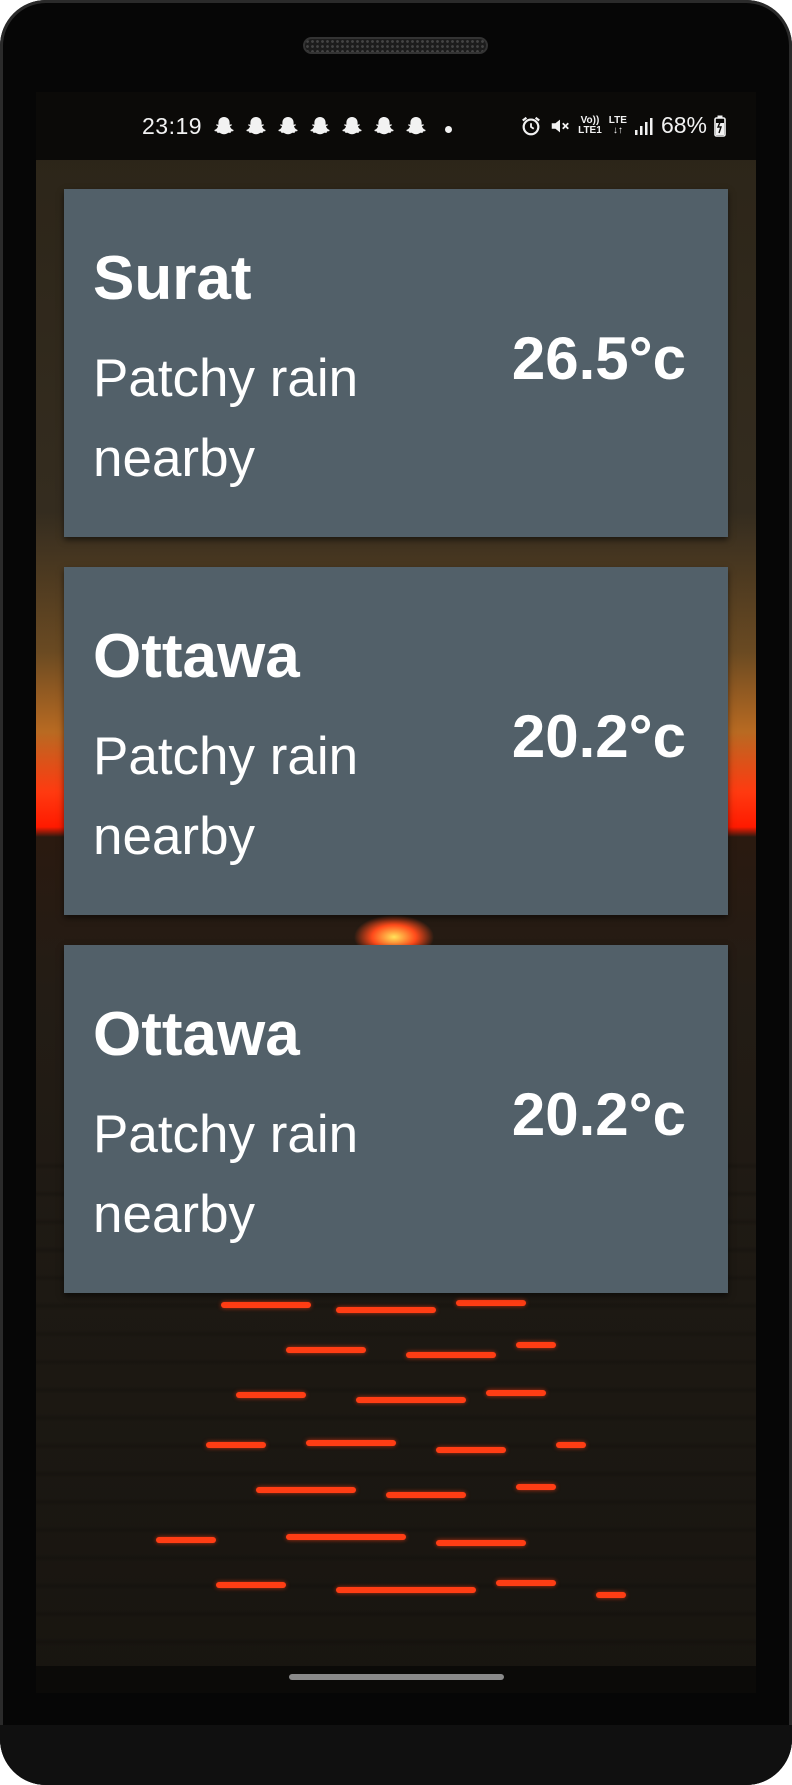  What do you see at coordinates (172, 126) in the screenshot?
I see `status-time: 23:19` at bounding box center [172, 126].